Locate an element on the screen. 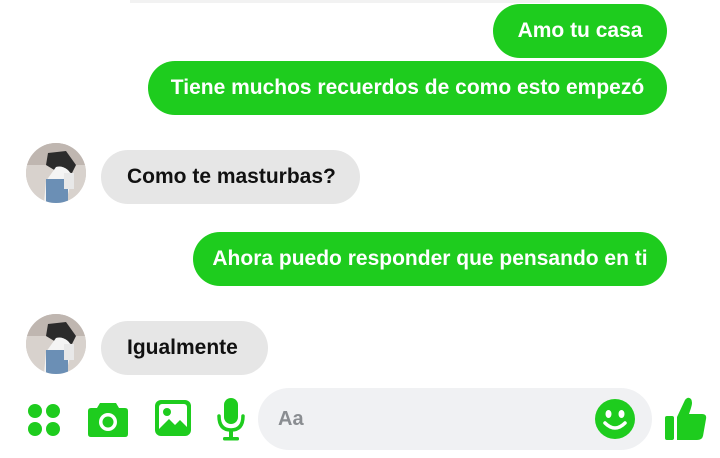 Image resolution: width=720 pixels, height=458 pixels. emoji-icon is located at coordinates (615, 419).